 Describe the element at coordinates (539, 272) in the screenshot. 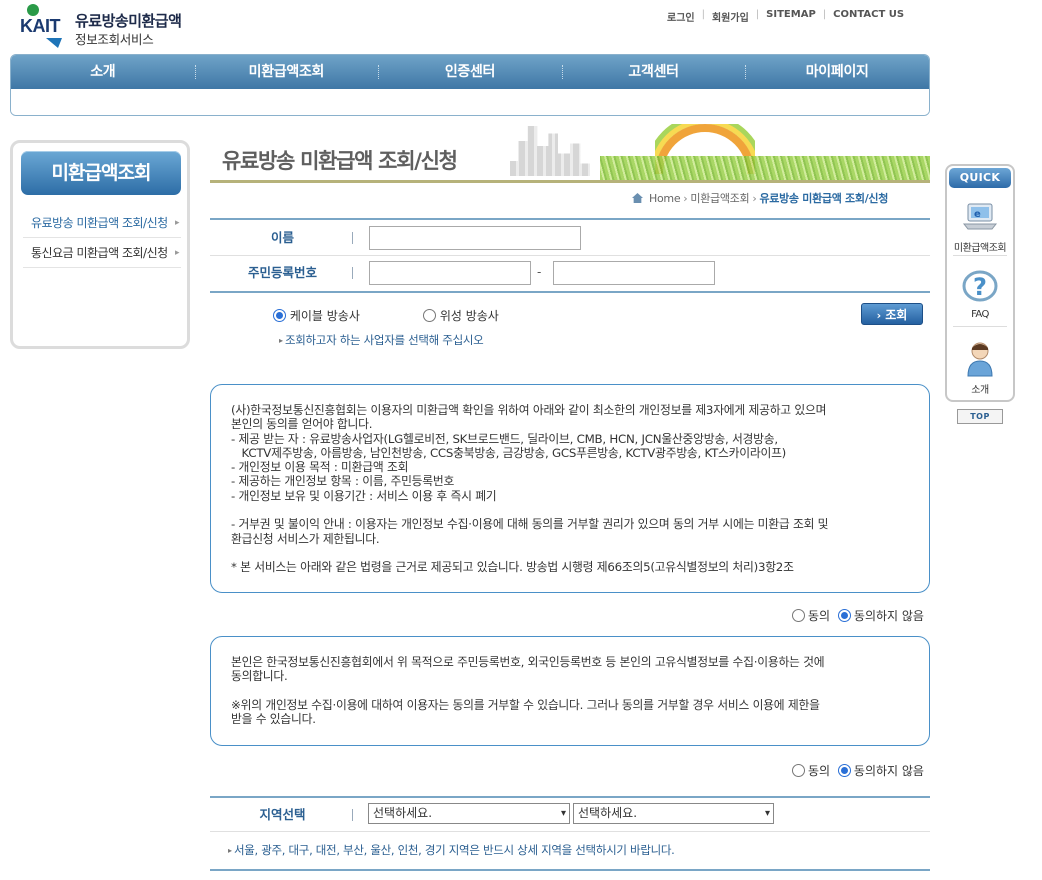

I see `rrn-dash: -` at that location.